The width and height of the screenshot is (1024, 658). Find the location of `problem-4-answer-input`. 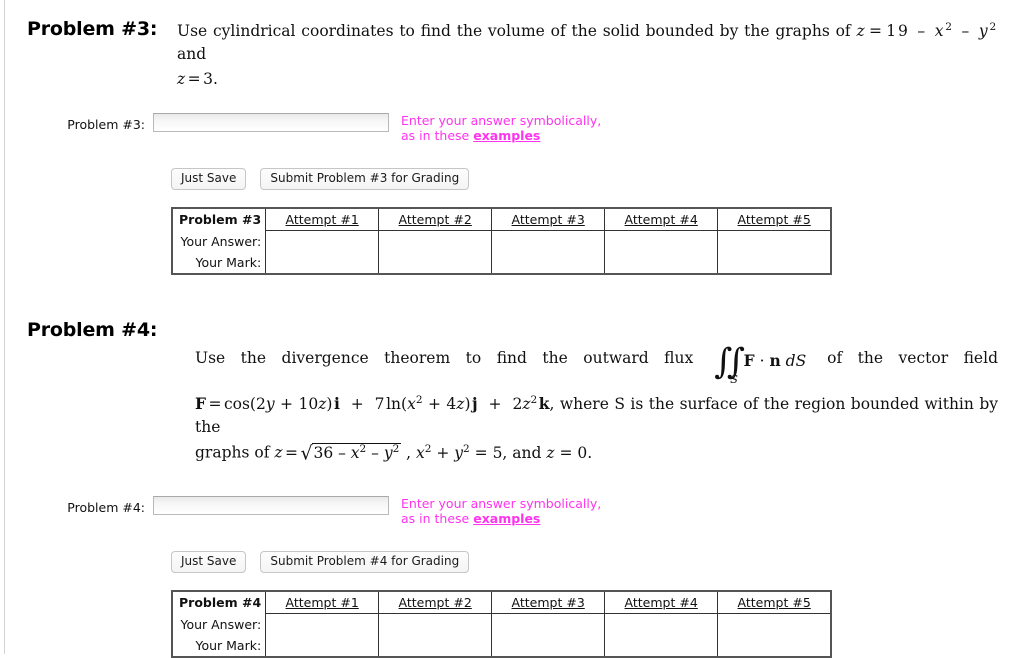

problem-4-answer-input is located at coordinates (271, 505).